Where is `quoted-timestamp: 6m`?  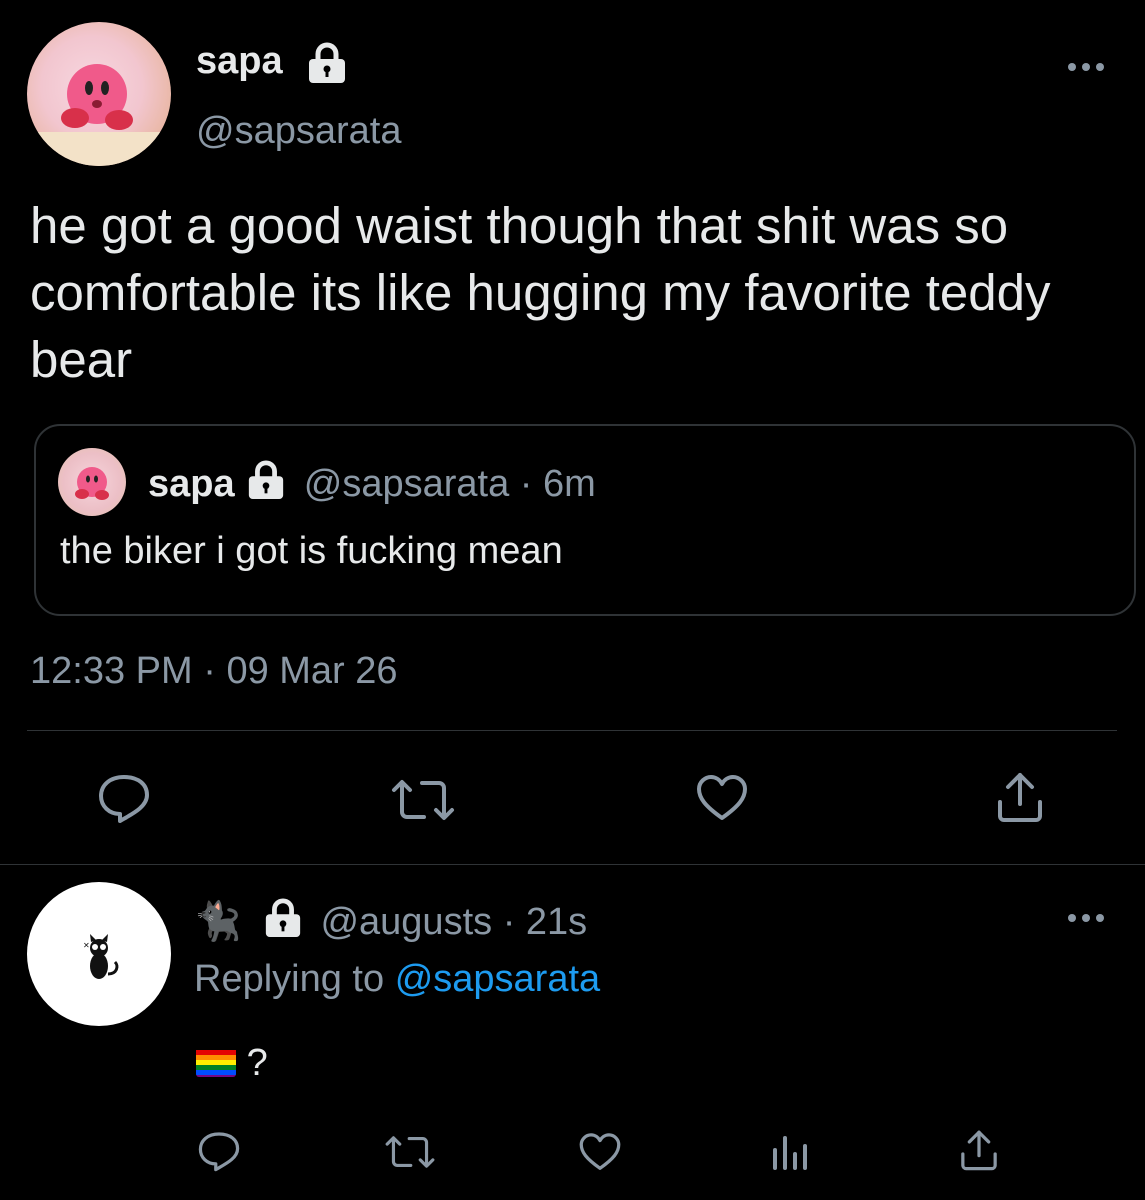
quoted-timestamp: 6m is located at coordinates (569, 484).